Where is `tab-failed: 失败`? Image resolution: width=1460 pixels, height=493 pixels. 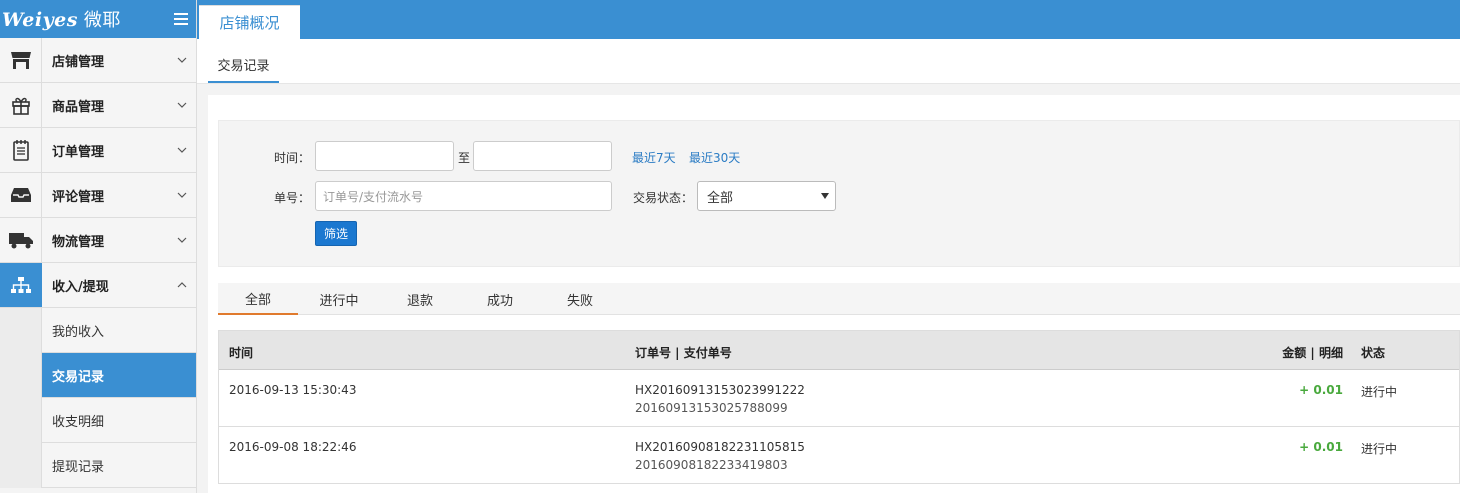
tab-failed: 失败 is located at coordinates (580, 299).